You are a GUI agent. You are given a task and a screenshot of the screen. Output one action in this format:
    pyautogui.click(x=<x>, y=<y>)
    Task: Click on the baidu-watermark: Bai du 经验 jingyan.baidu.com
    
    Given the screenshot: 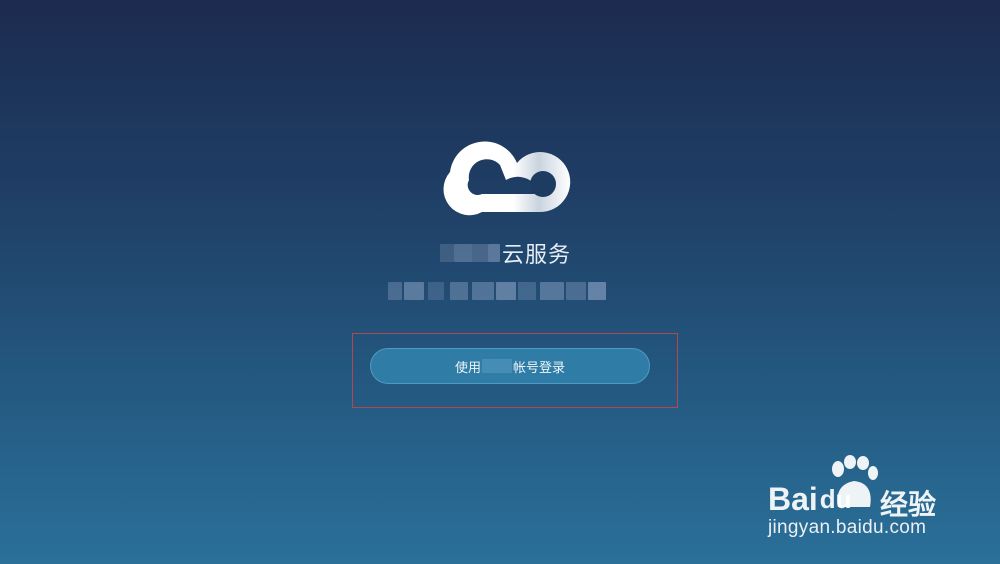 What is the action you would take?
    pyautogui.click(x=862, y=500)
    